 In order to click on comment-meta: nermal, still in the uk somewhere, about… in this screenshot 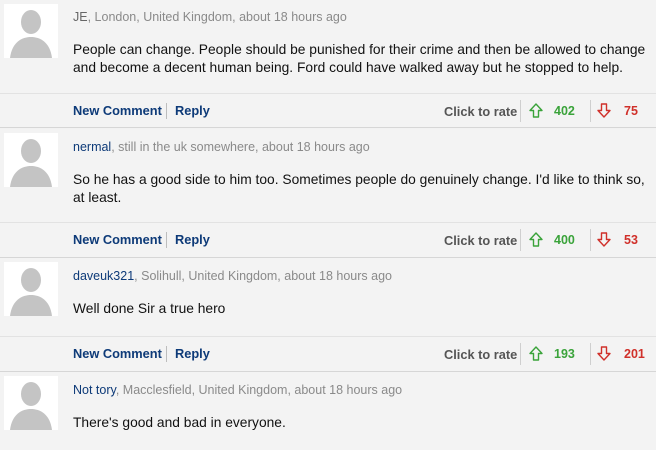, I will do `click(221, 147)`.